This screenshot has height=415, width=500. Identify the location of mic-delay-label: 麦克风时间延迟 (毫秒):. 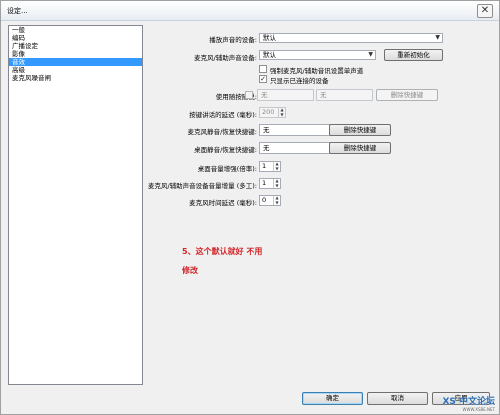
(223, 203).